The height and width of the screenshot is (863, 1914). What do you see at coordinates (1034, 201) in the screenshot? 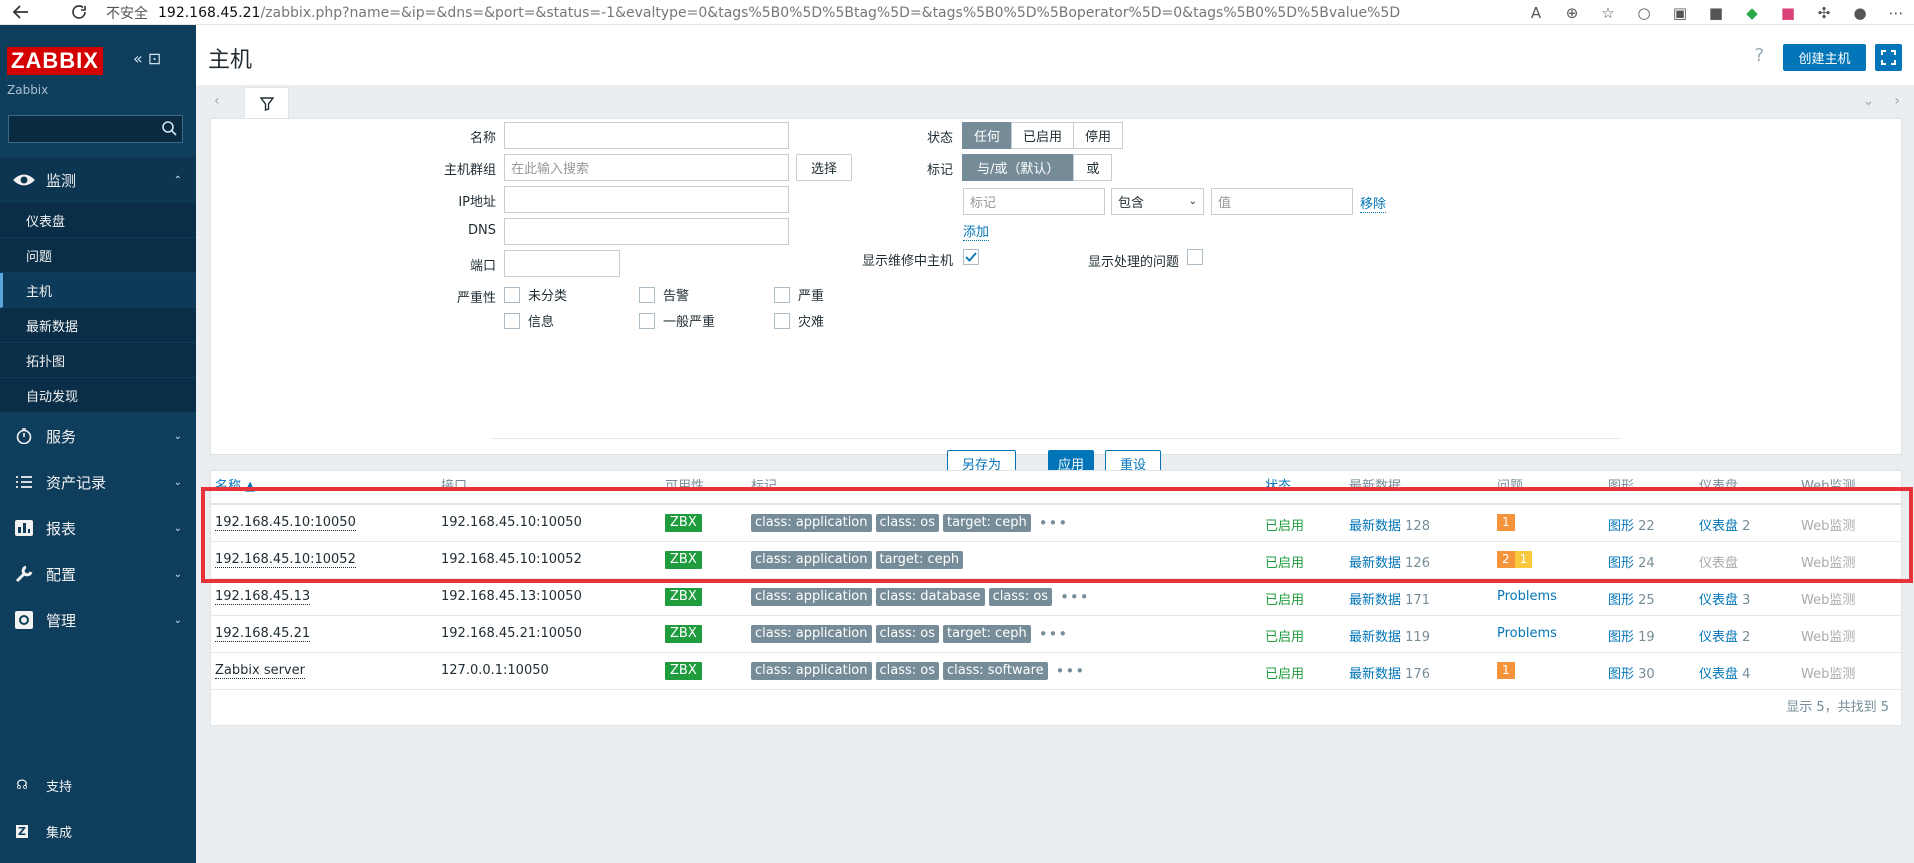
I see `tag-name-input: 标记` at bounding box center [1034, 201].